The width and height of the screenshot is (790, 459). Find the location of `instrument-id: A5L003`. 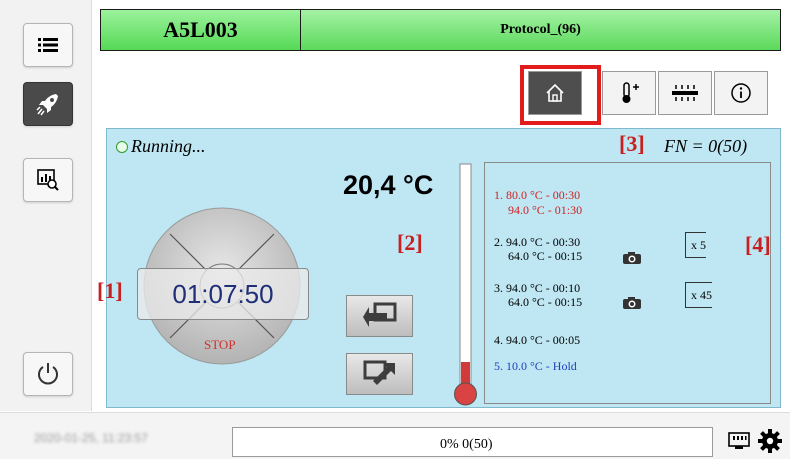

instrument-id: A5L003 is located at coordinates (201, 30).